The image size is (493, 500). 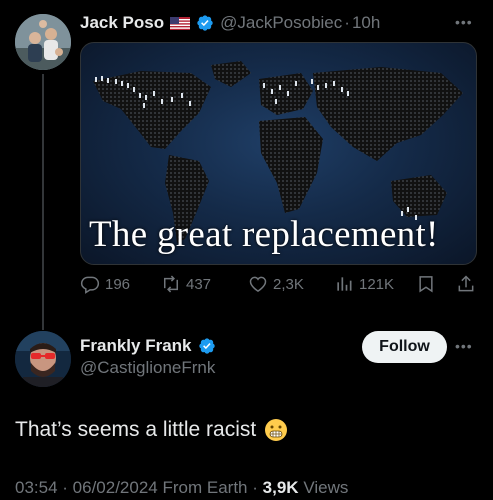 I want to click on view-count: 121K, so click(x=377, y=284).